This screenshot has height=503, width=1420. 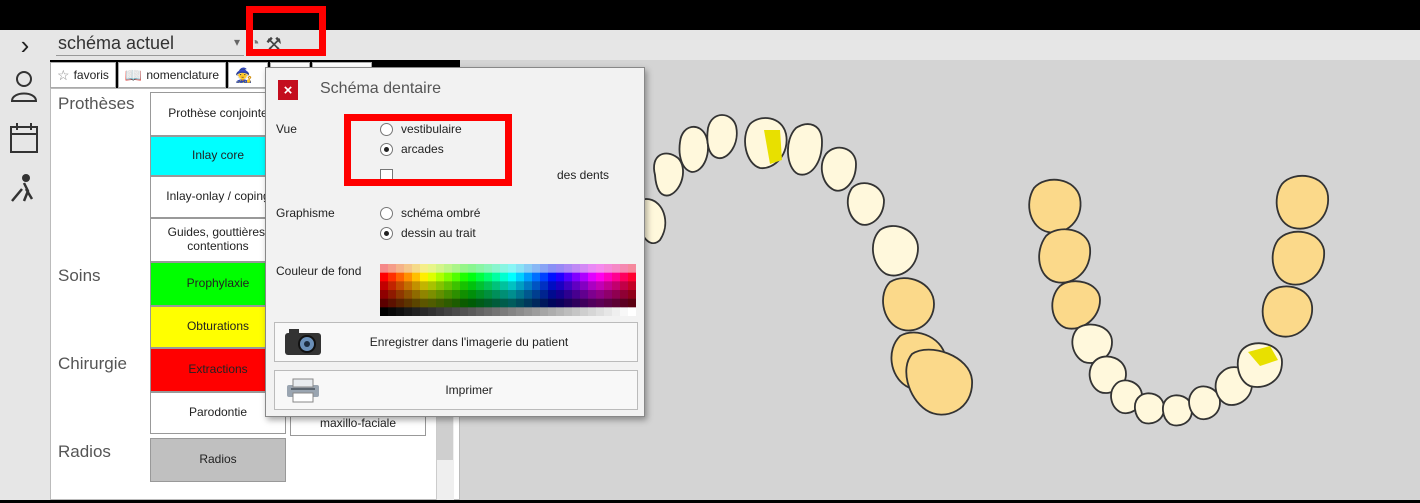 What do you see at coordinates (456, 390) in the screenshot?
I see `print-button: Imprimer` at bounding box center [456, 390].